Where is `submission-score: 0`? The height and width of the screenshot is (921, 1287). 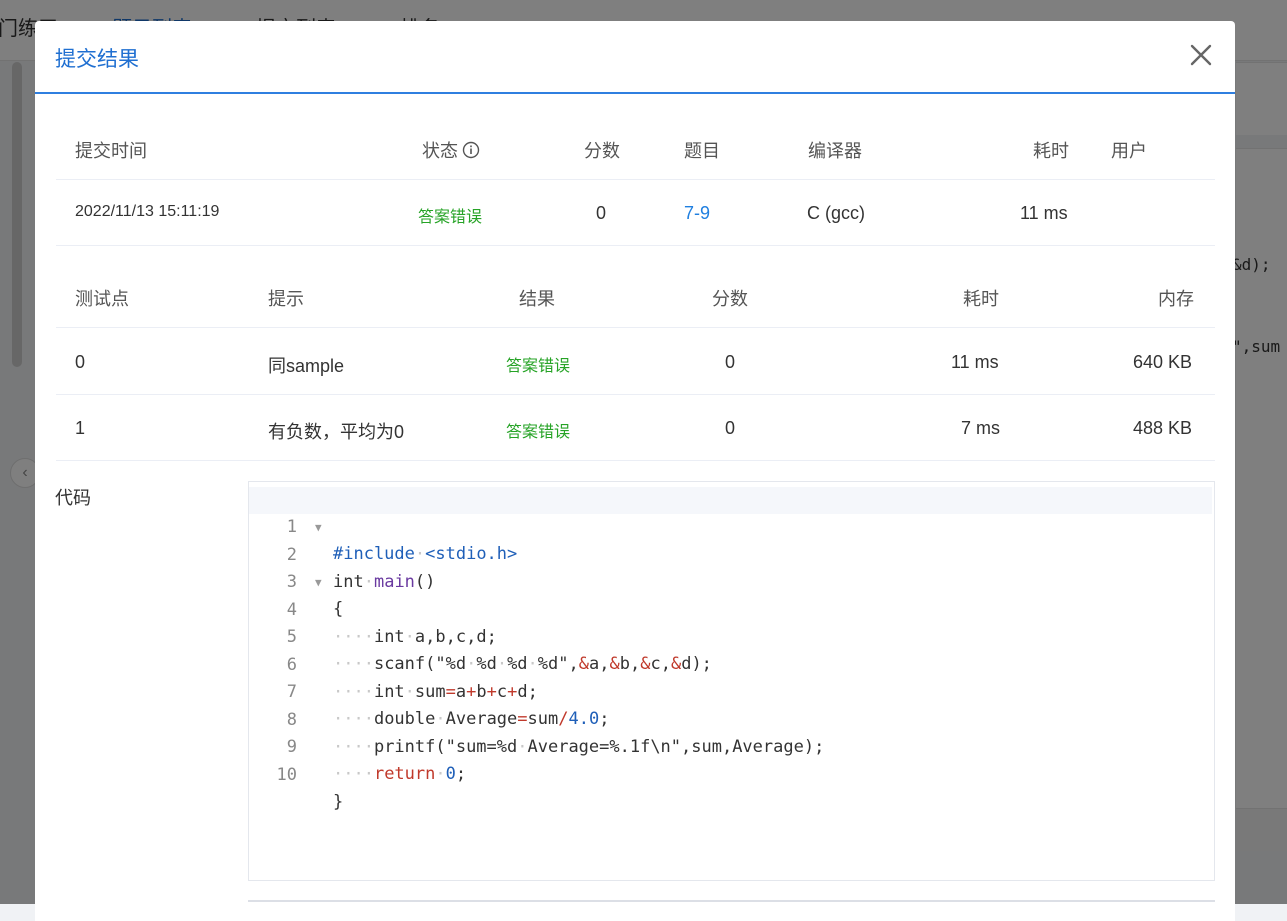
submission-score: 0 is located at coordinates (601, 213).